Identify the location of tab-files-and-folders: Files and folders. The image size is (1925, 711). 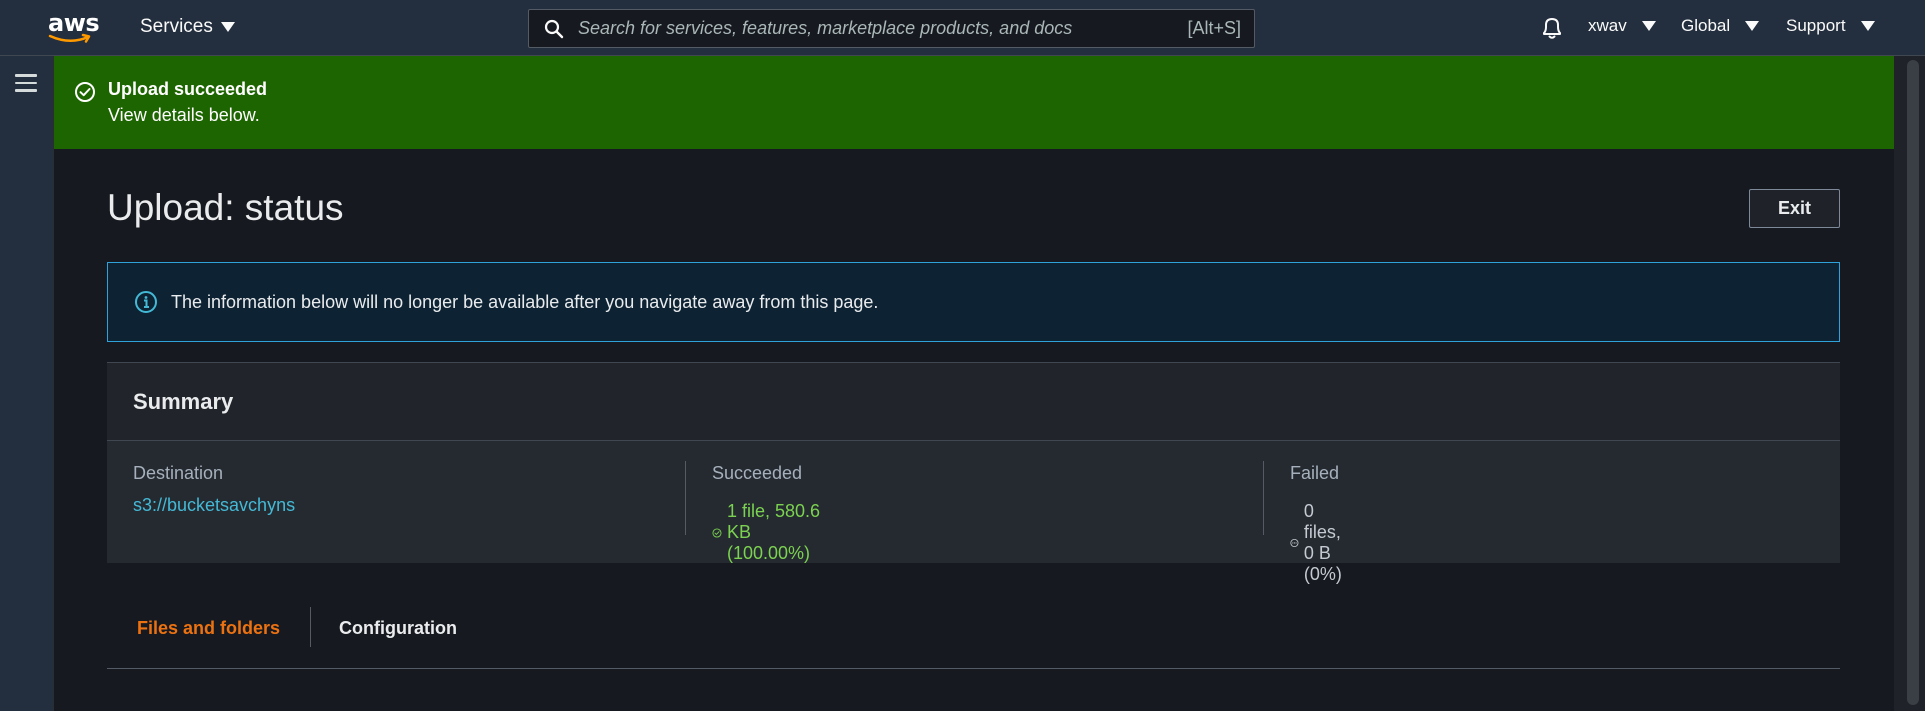
(208, 628).